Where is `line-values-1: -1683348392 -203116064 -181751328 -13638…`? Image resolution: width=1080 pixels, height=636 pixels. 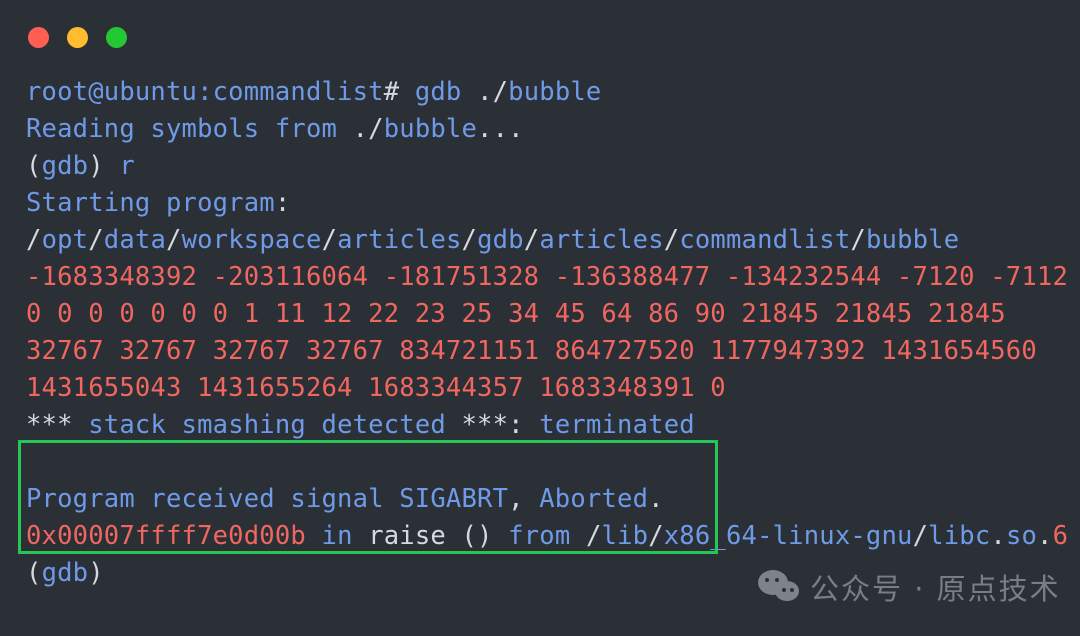 line-values-1: -1683348392 -203116064 -181751328 -13638… is located at coordinates (553, 277).